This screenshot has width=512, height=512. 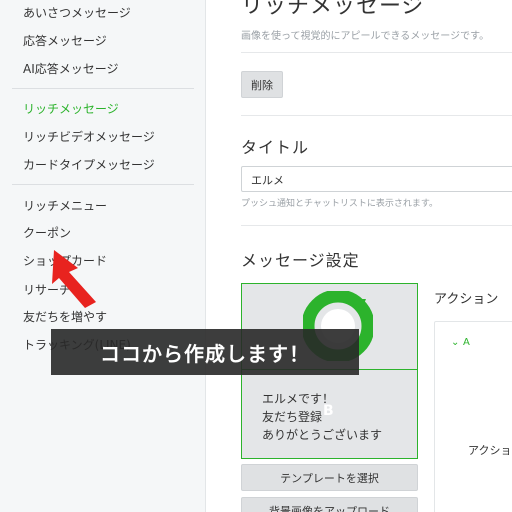 I want to click on select-template-button: テンプレートを選択, so click(x=329, y=477).